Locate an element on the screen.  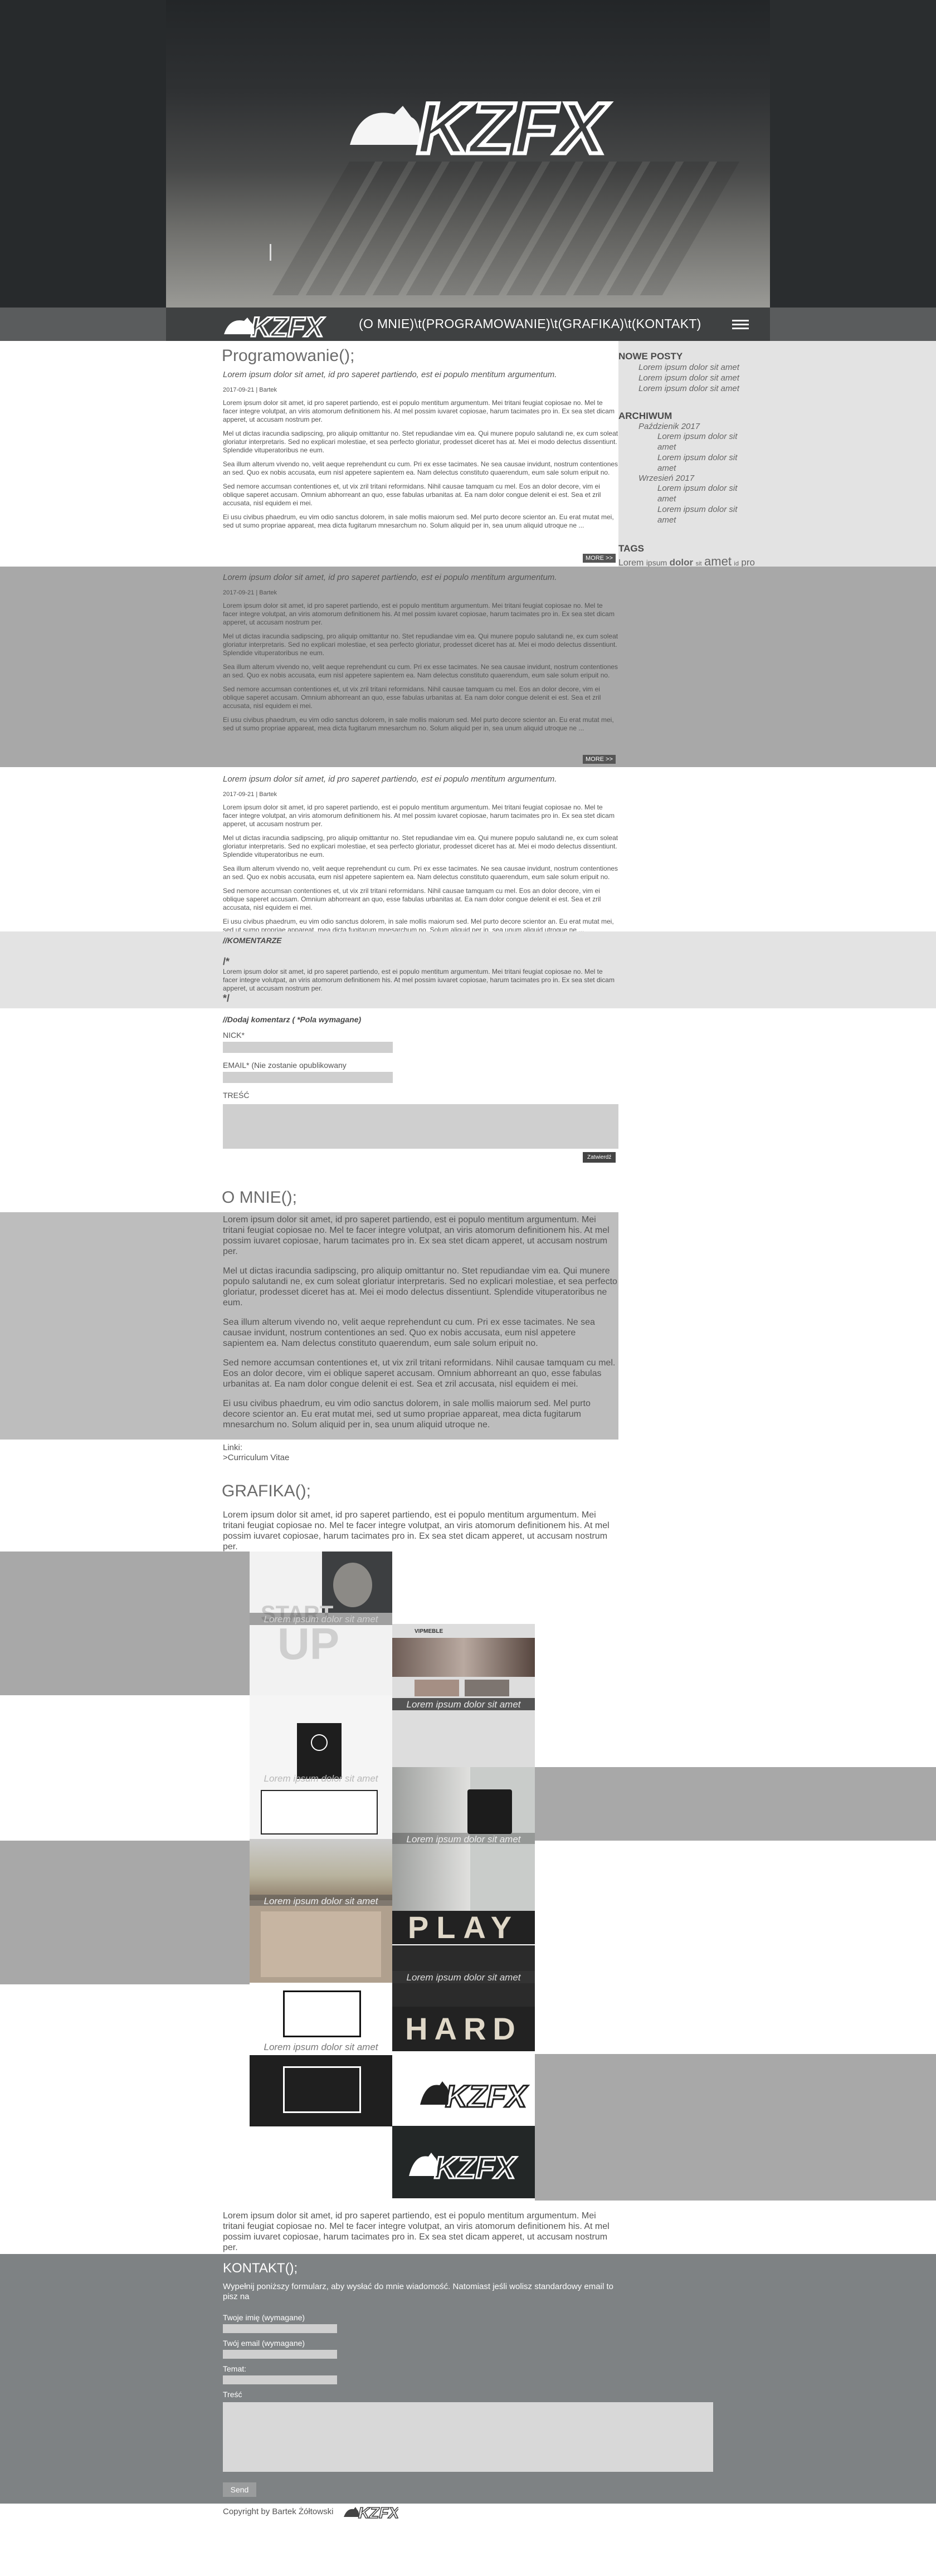
play-text: PLAY is located at coordinates (463, 1927).